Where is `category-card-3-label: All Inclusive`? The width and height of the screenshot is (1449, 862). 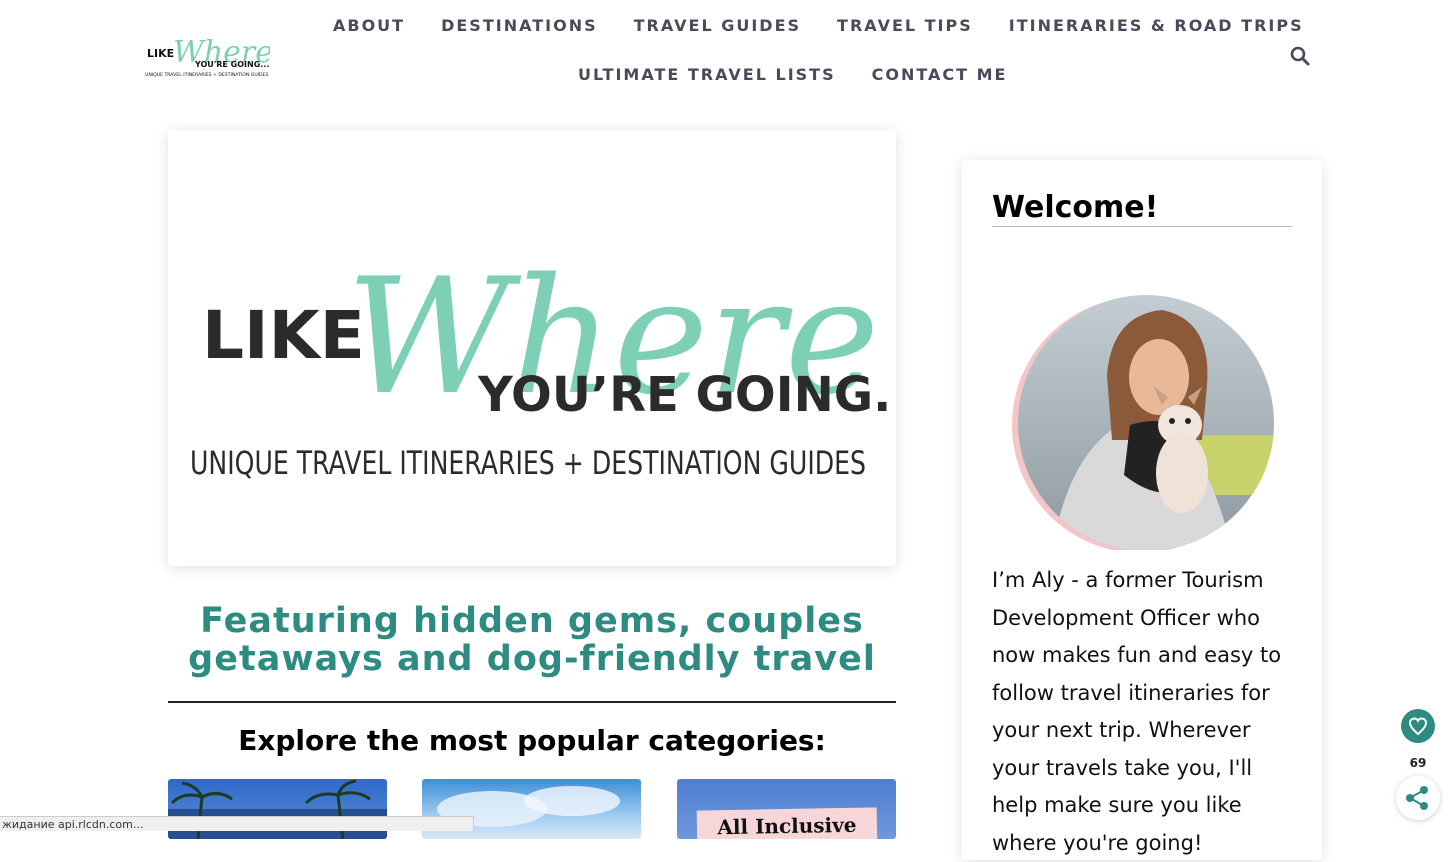 category-card-3-label: All Inclusive is located at coordinates (787, 823).